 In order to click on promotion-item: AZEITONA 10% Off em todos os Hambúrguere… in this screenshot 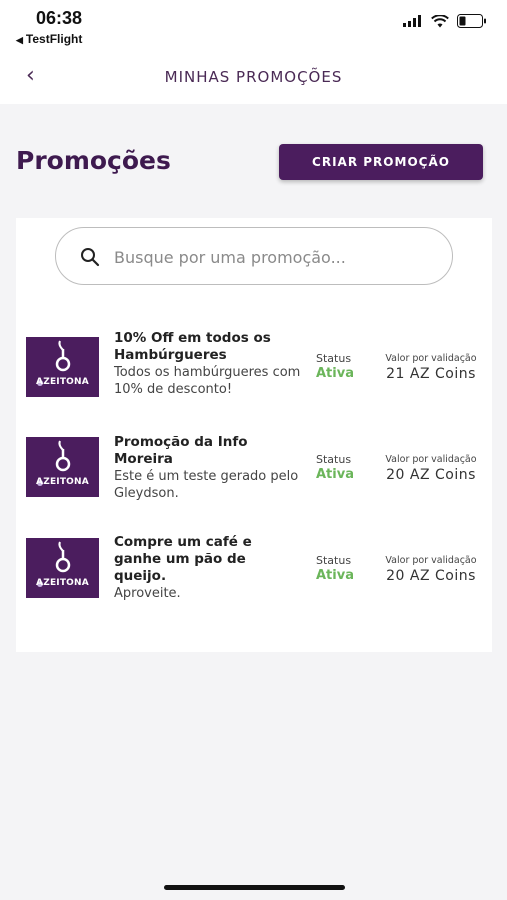, I will do `click(254, 375)`.